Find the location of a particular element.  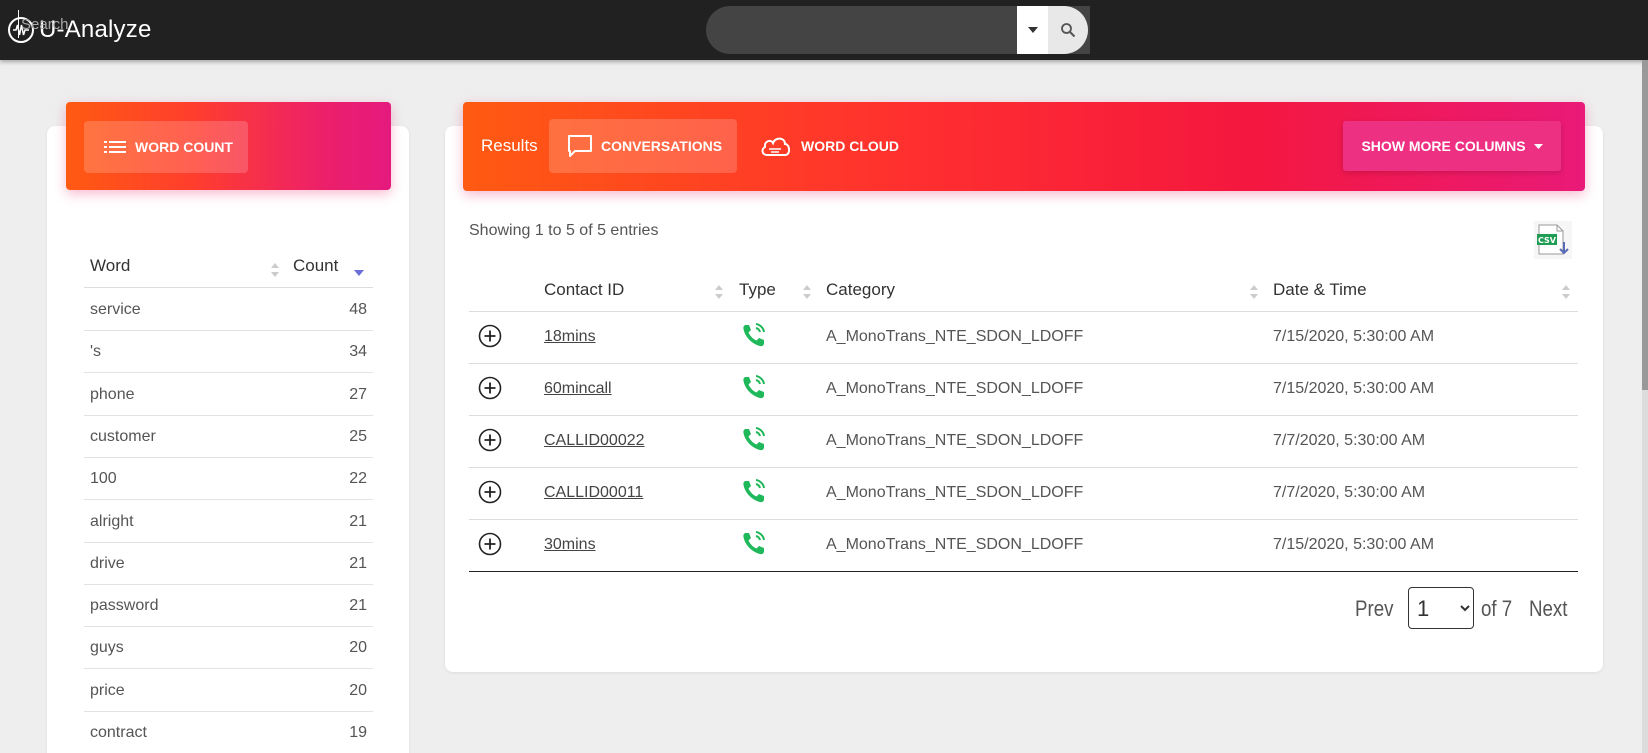

sort-desc-icon is located at coordinates (359, 270).